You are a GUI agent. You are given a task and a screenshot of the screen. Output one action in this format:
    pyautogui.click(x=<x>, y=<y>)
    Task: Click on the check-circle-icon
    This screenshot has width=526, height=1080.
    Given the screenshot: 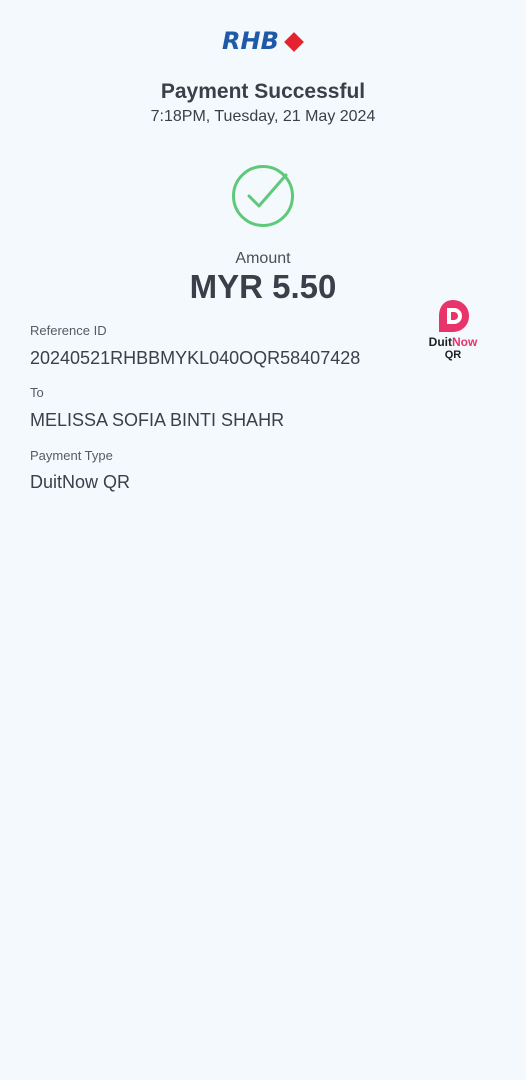 What is the action you would take?
    pyautogui.click(x=263, y=196)
    